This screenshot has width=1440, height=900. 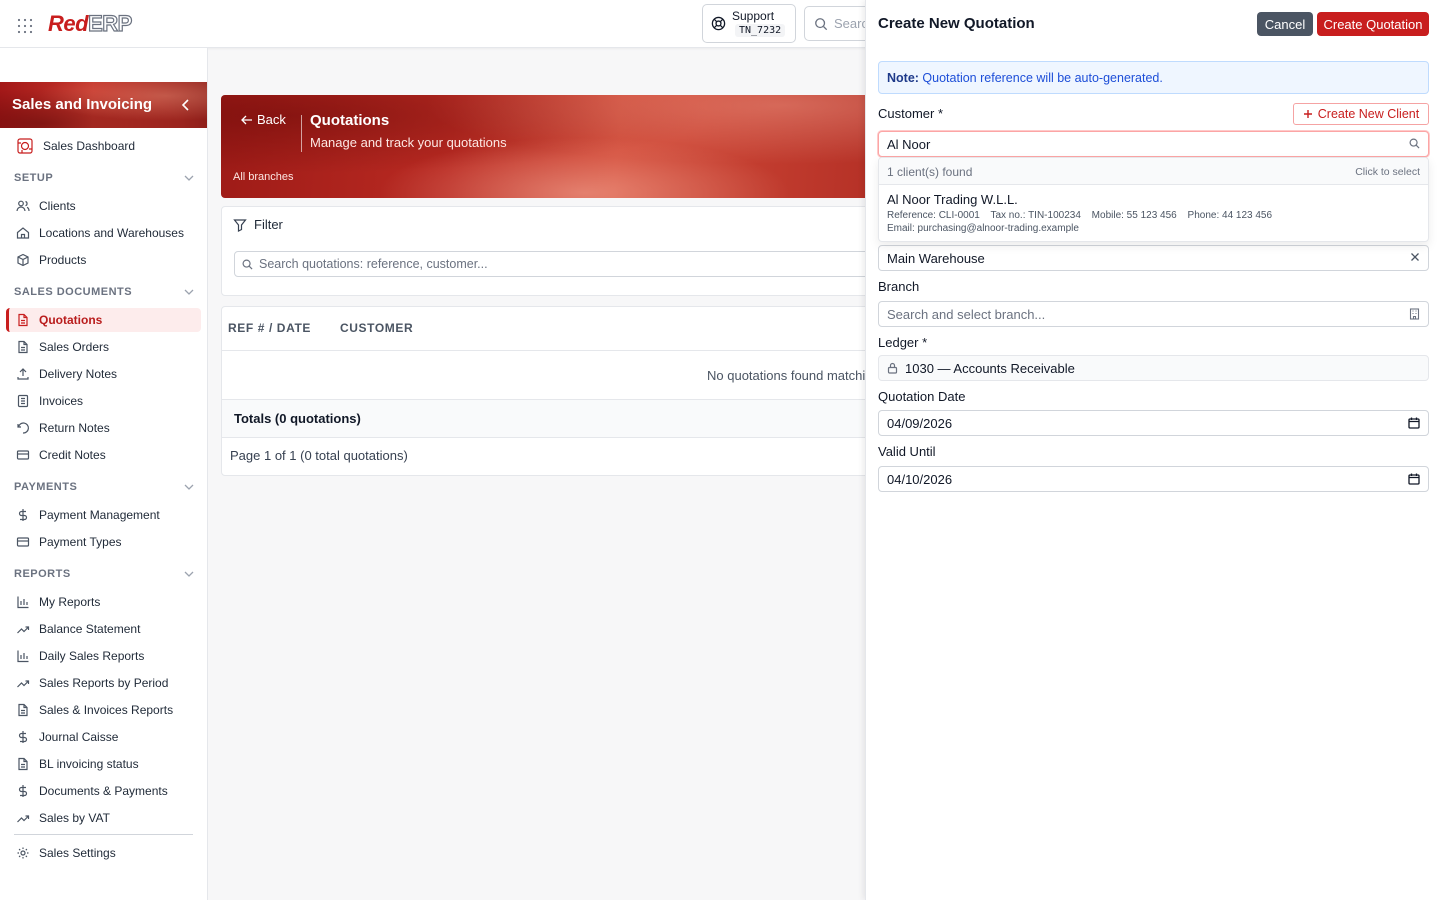 I want to click on rotate-ccw-icon, so click(x=23, y=428).